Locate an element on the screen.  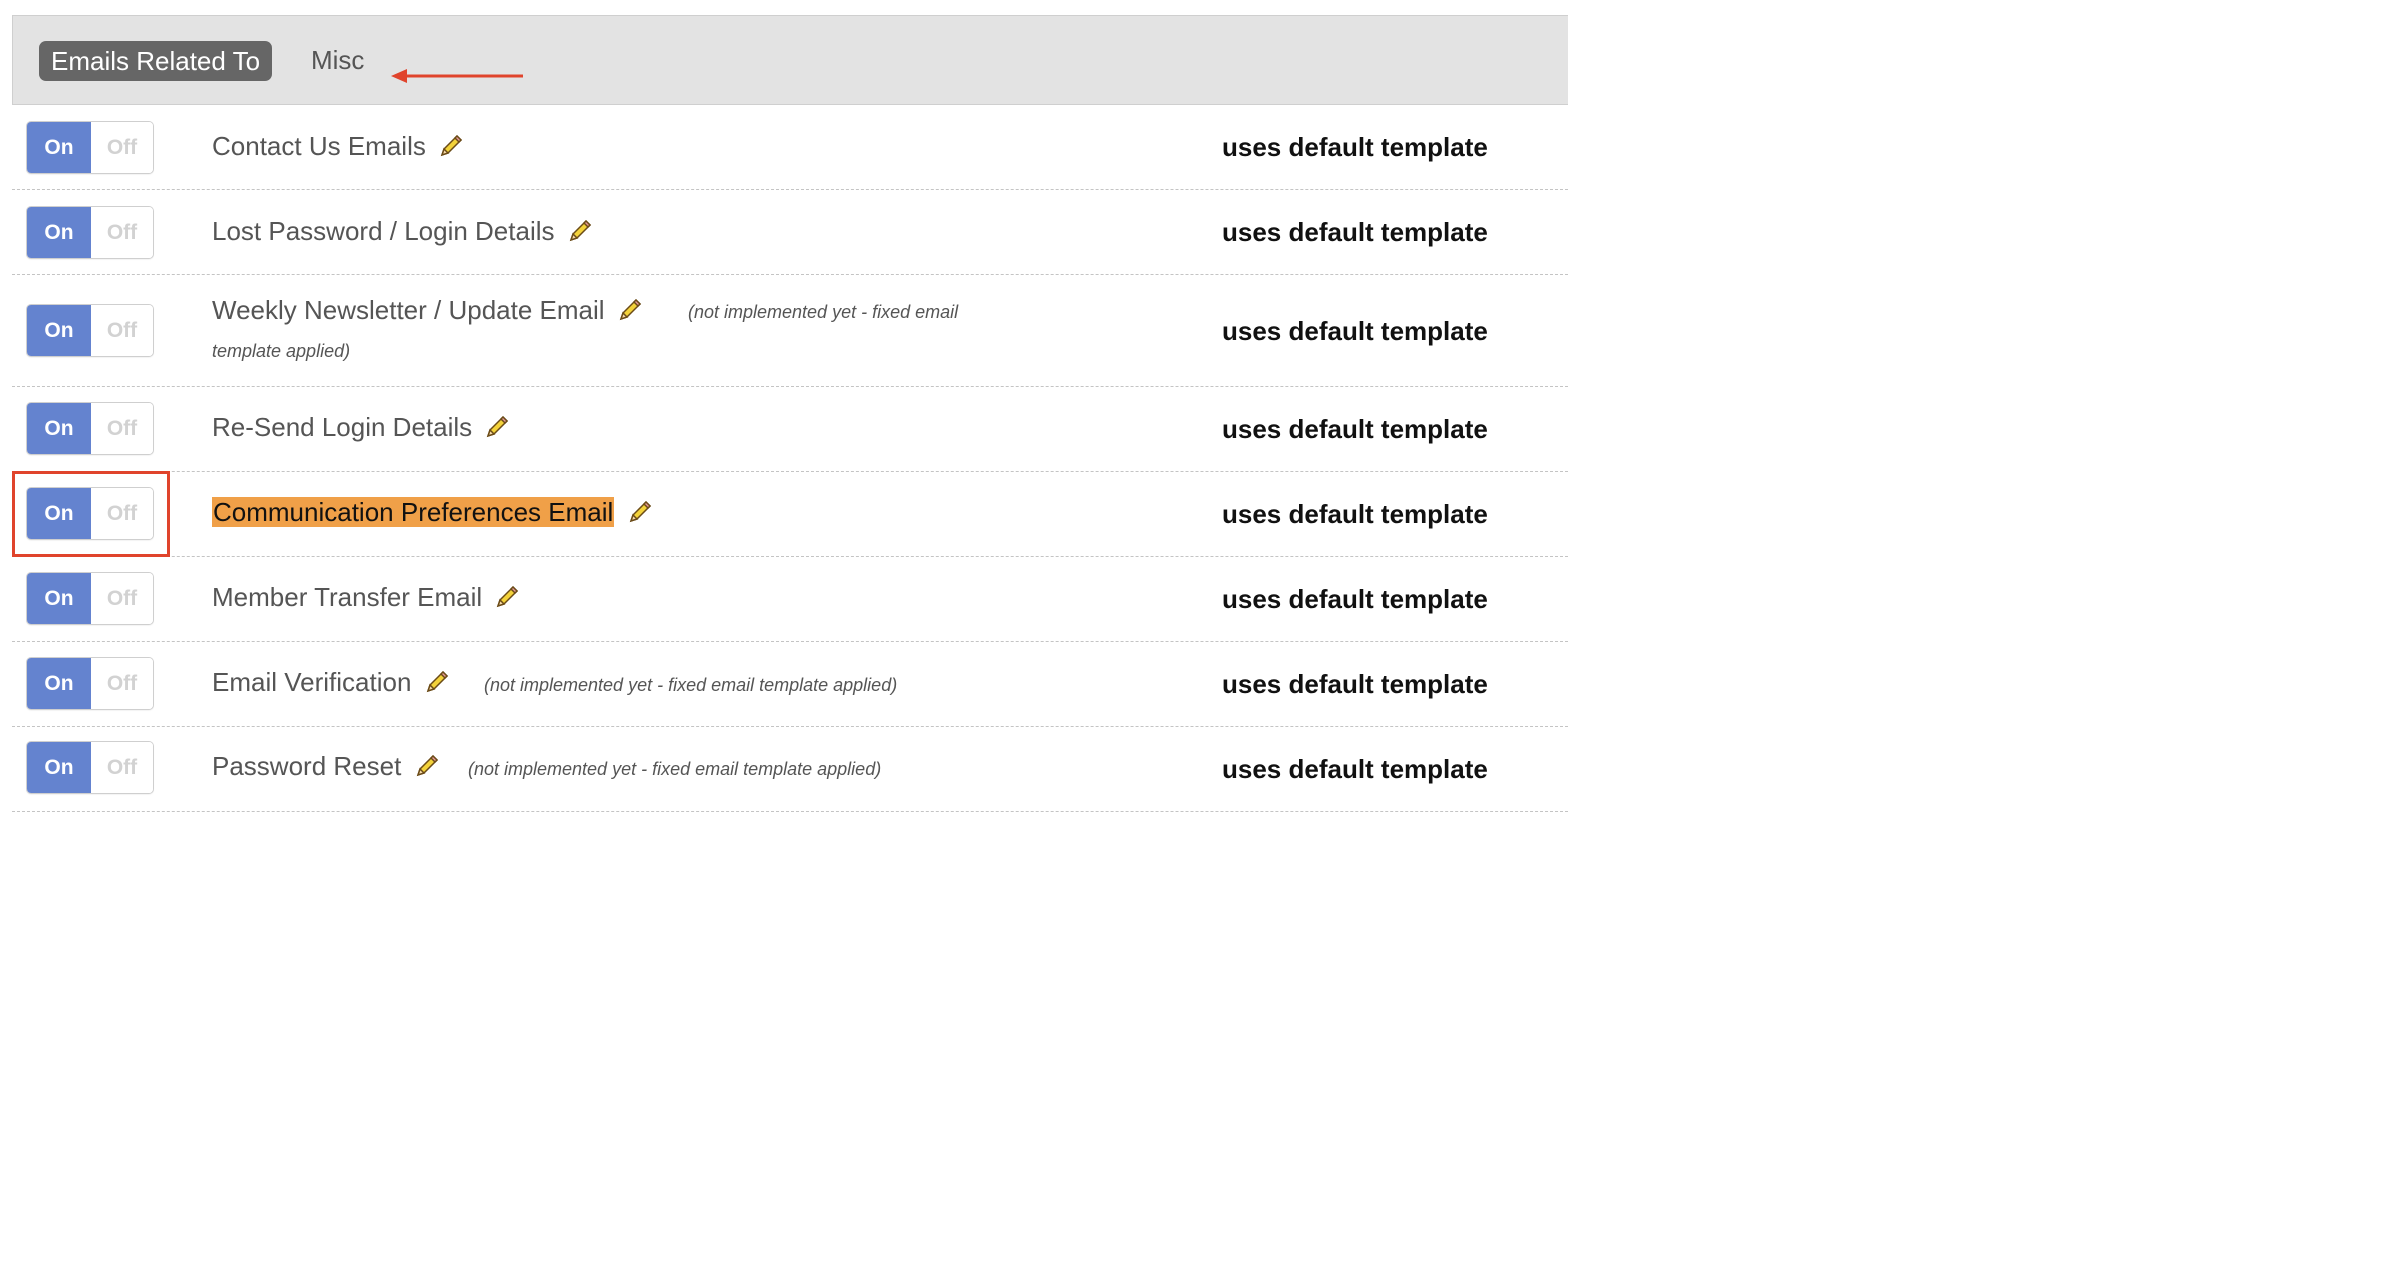
email-type-label-wrap: Password Reset is located at coordinates (325, 766).